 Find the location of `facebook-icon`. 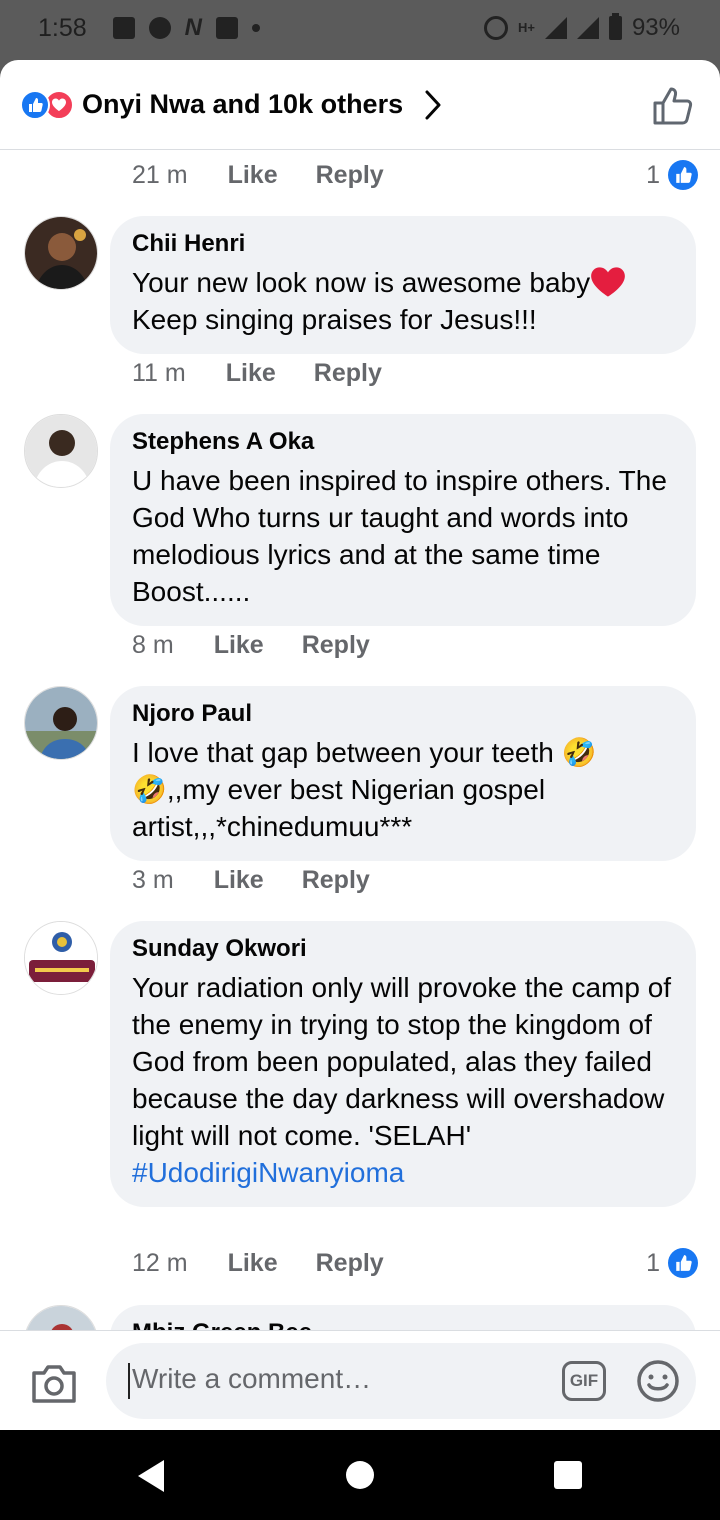

facebook-icon is located at coordinates (227, 28).